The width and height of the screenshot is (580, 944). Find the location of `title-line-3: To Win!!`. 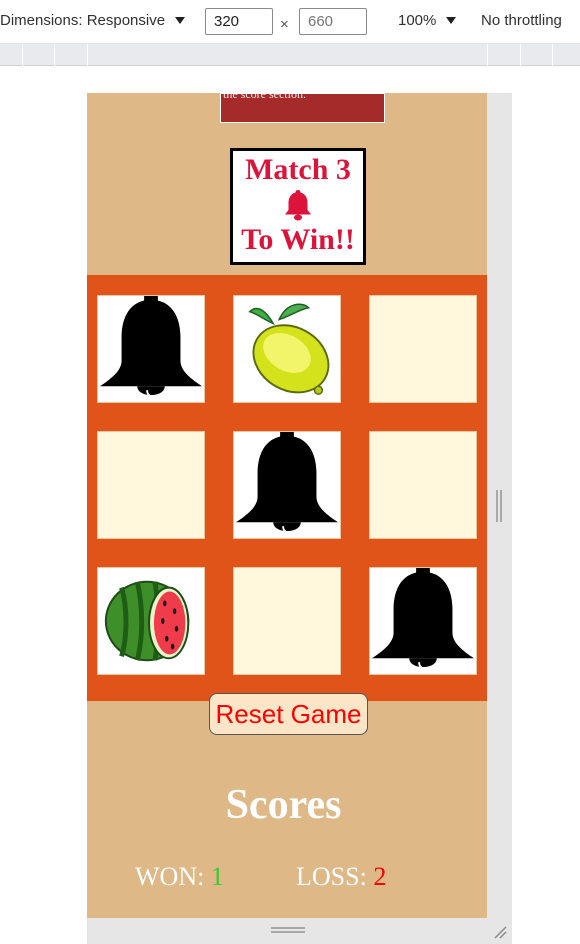

title-line-3: To Win!! is located at coordinates (298, 239).